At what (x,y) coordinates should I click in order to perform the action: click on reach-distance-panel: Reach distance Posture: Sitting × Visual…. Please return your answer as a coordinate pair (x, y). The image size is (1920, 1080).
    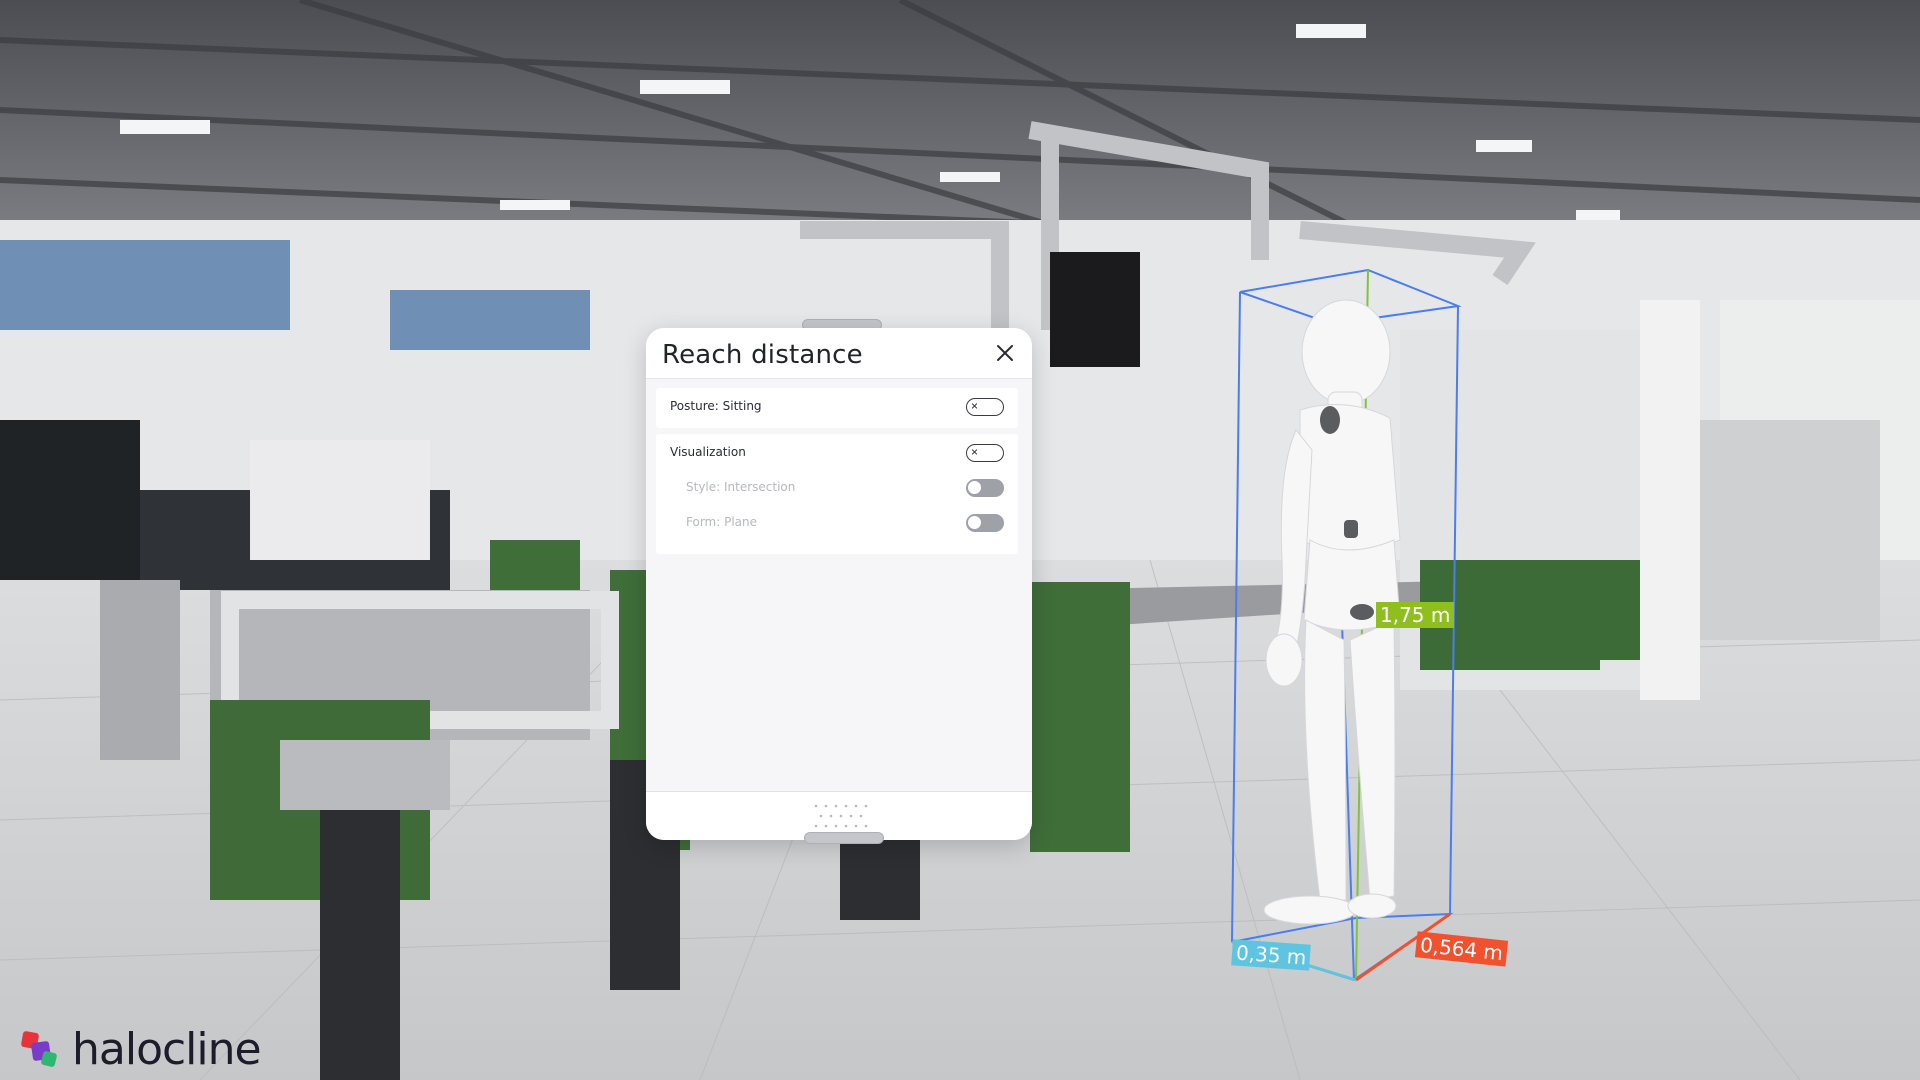
    Looking at the image, I should click on (839, 584).